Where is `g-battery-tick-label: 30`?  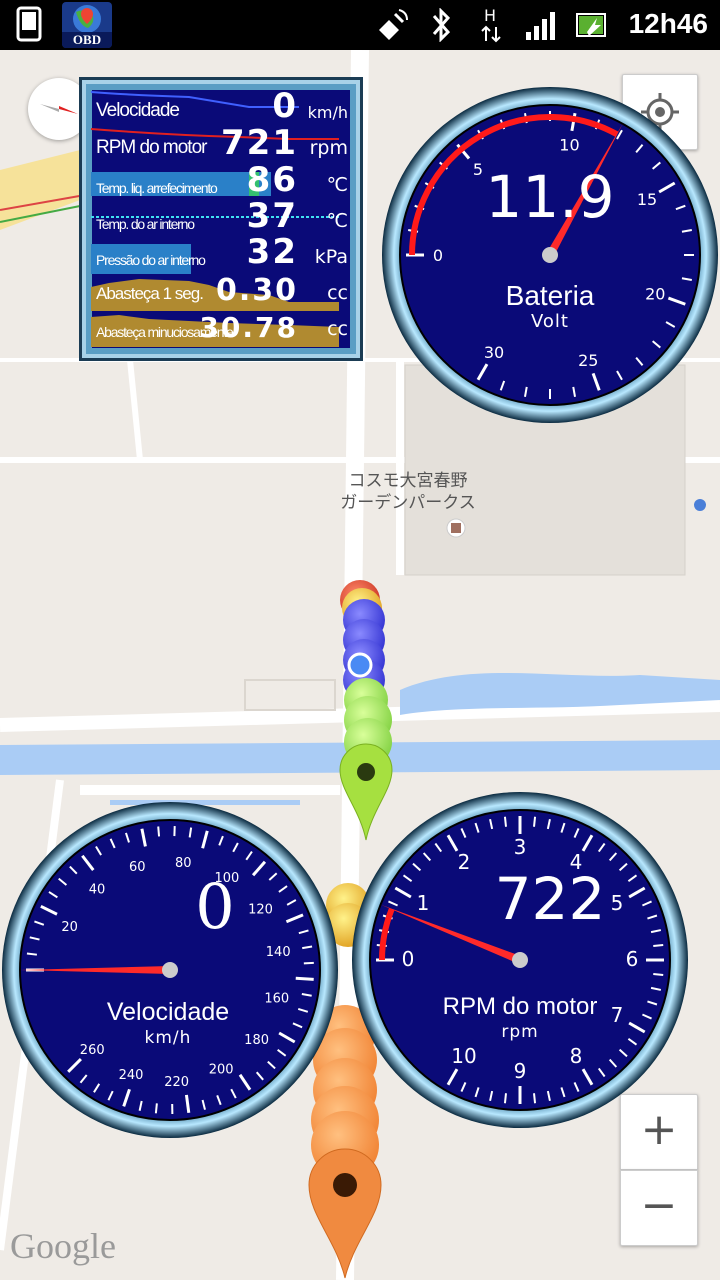
g-battery-tick-label: 30 is located at coordinates (494, 352).